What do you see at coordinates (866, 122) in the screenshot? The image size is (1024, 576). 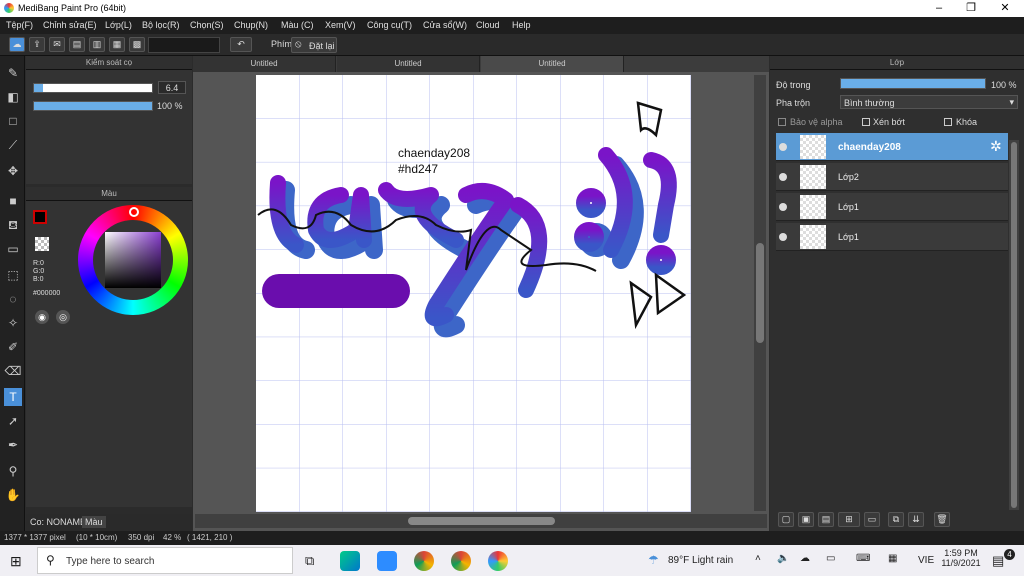 I see `clip-checkbox` at bounding box center [866, 122].